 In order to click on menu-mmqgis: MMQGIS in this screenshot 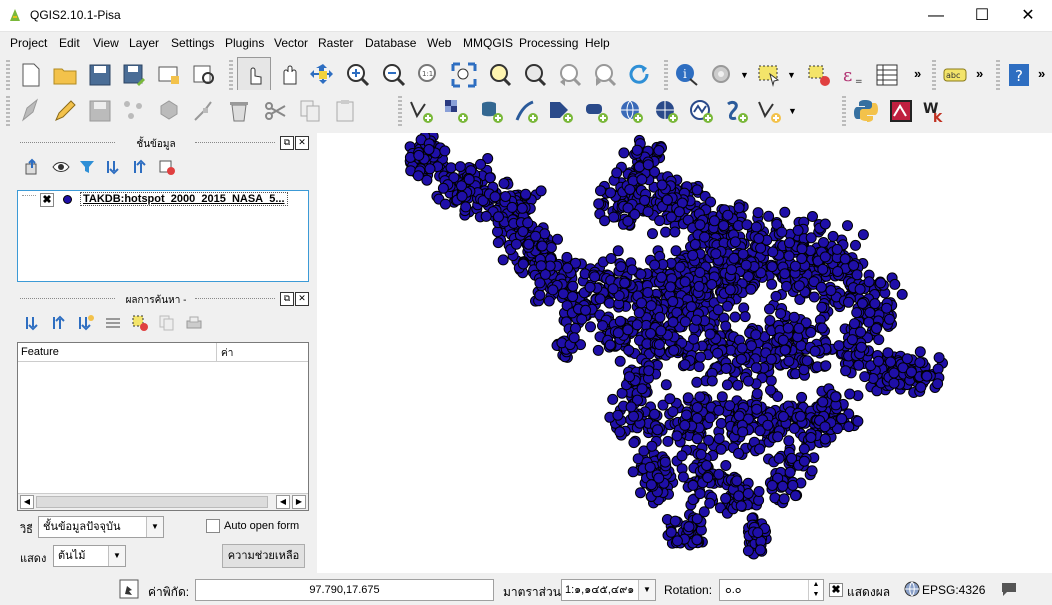, I will do `click(488, 43)`.